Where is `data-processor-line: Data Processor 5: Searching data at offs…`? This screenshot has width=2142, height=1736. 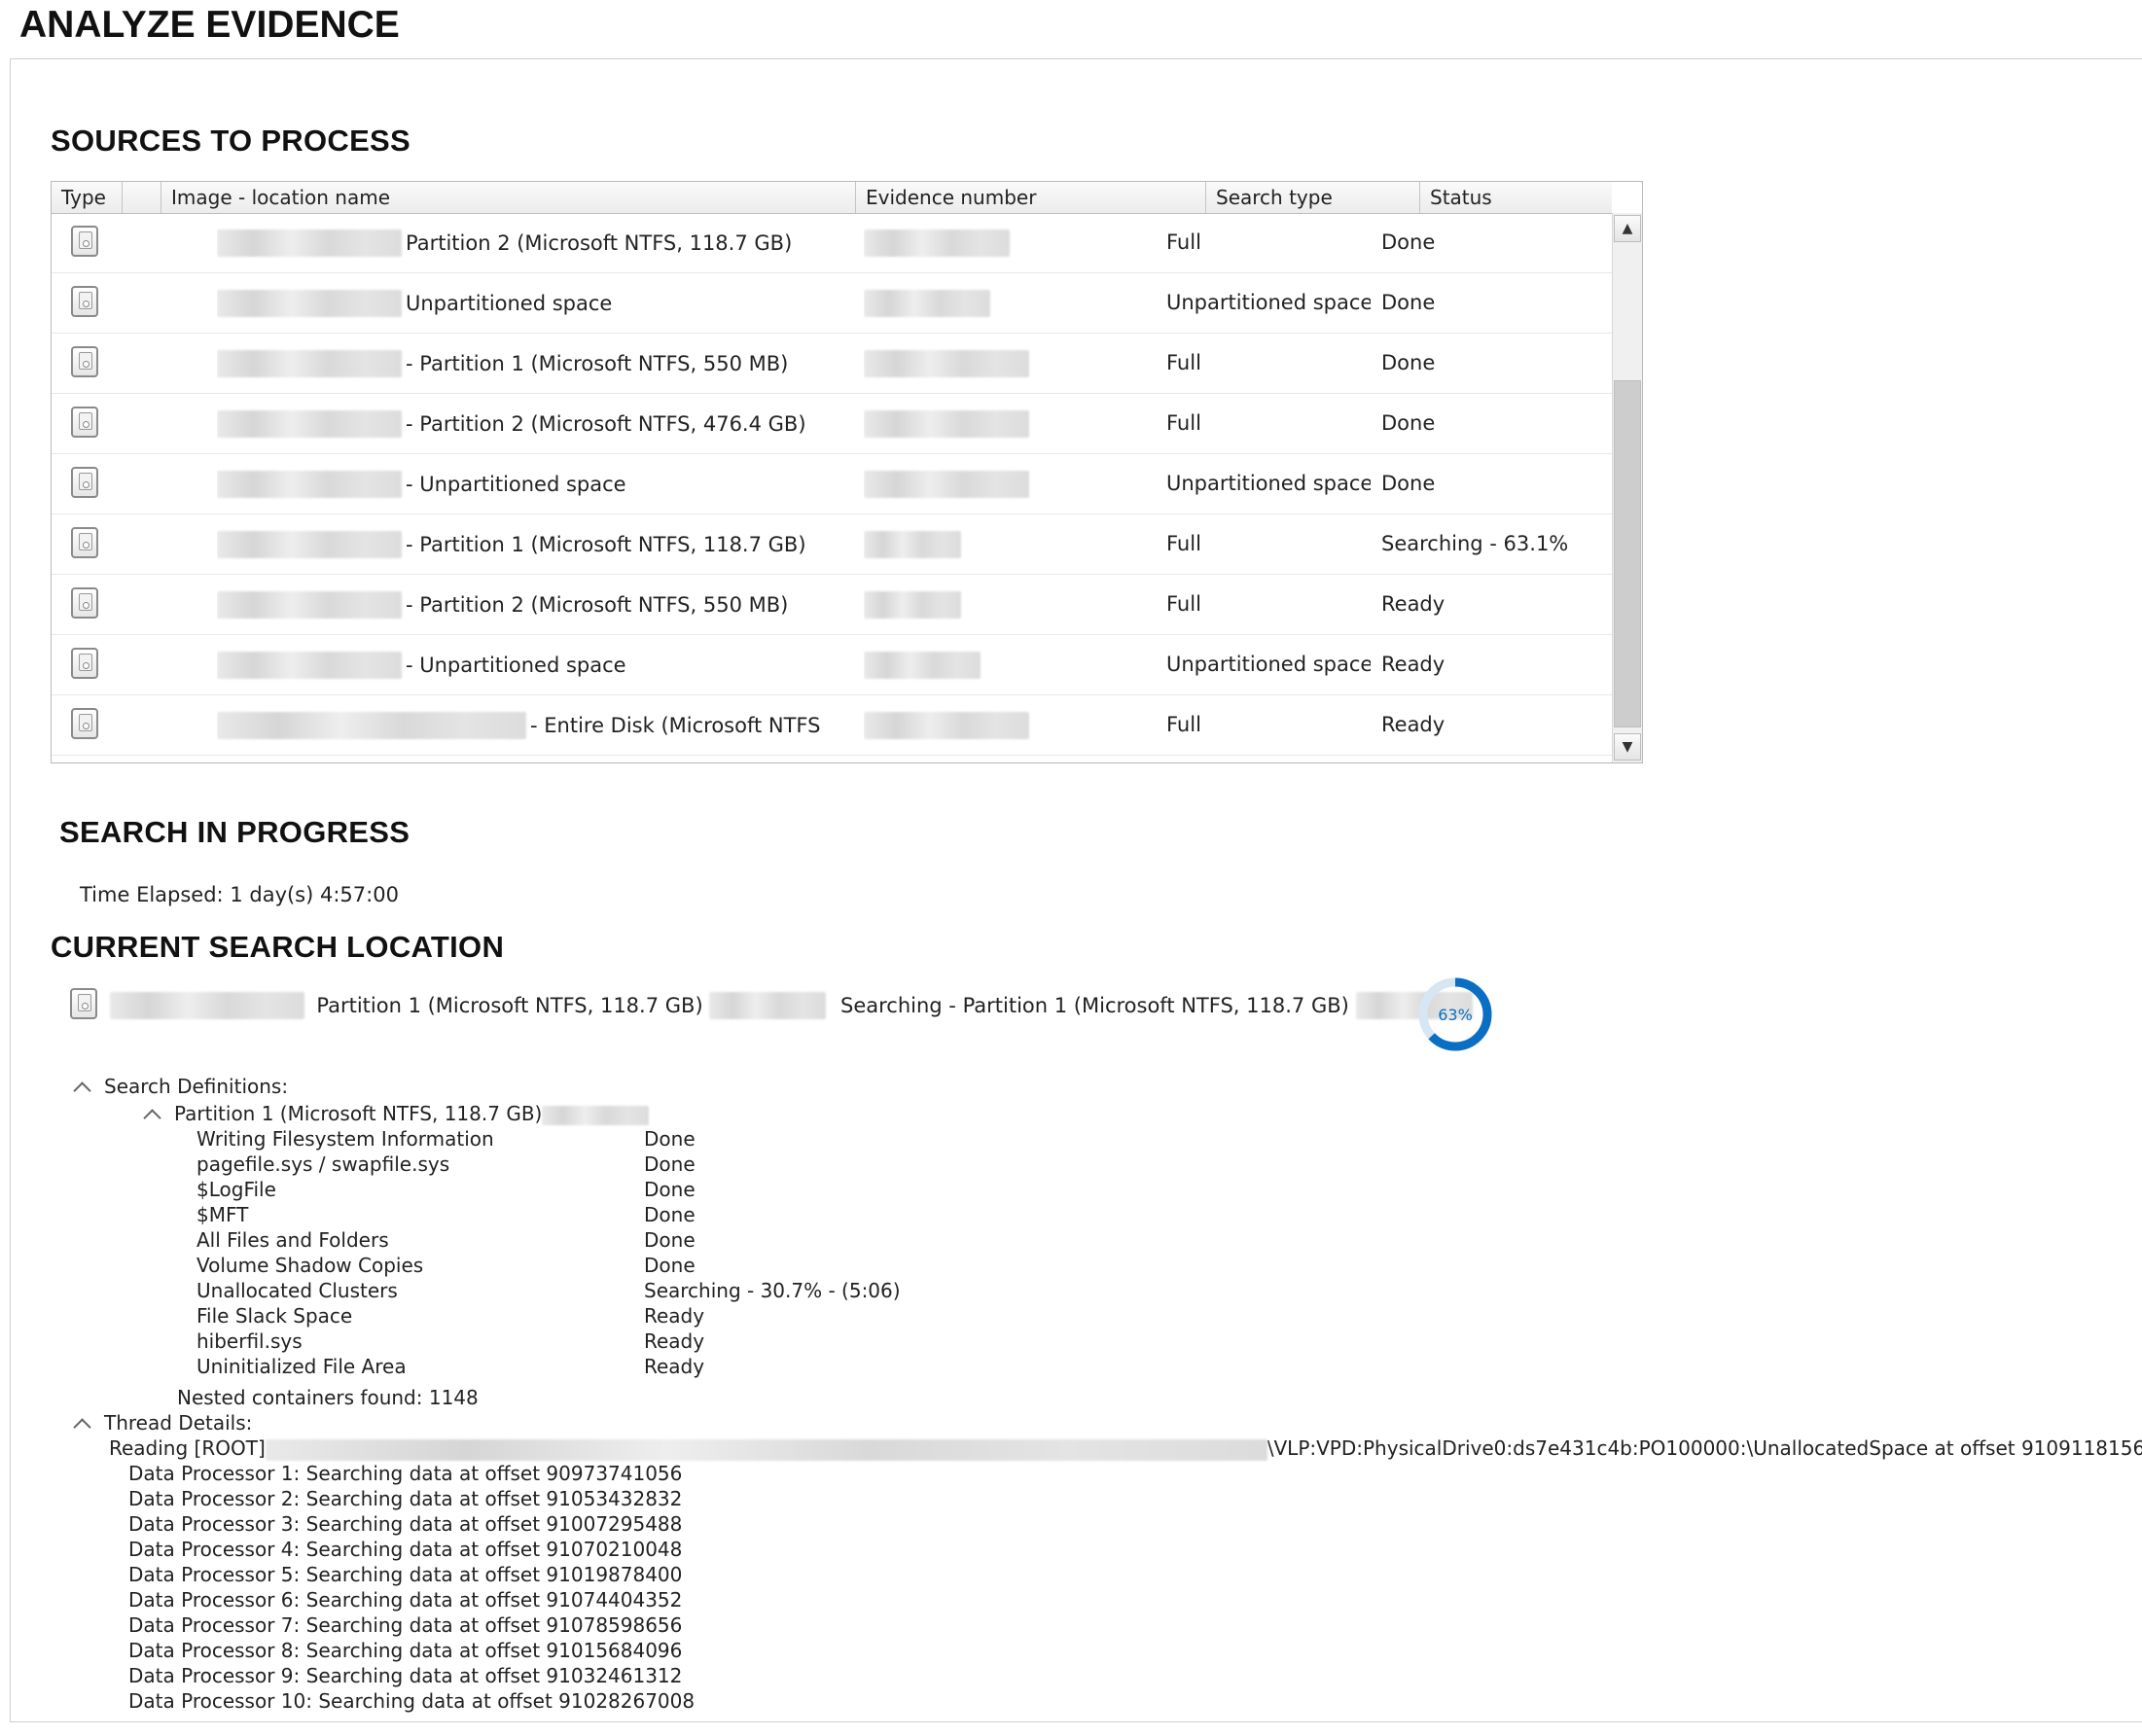
data-processor-line: Data Processor 5: Searching data at offs… is located at coordinates (405, 1574).